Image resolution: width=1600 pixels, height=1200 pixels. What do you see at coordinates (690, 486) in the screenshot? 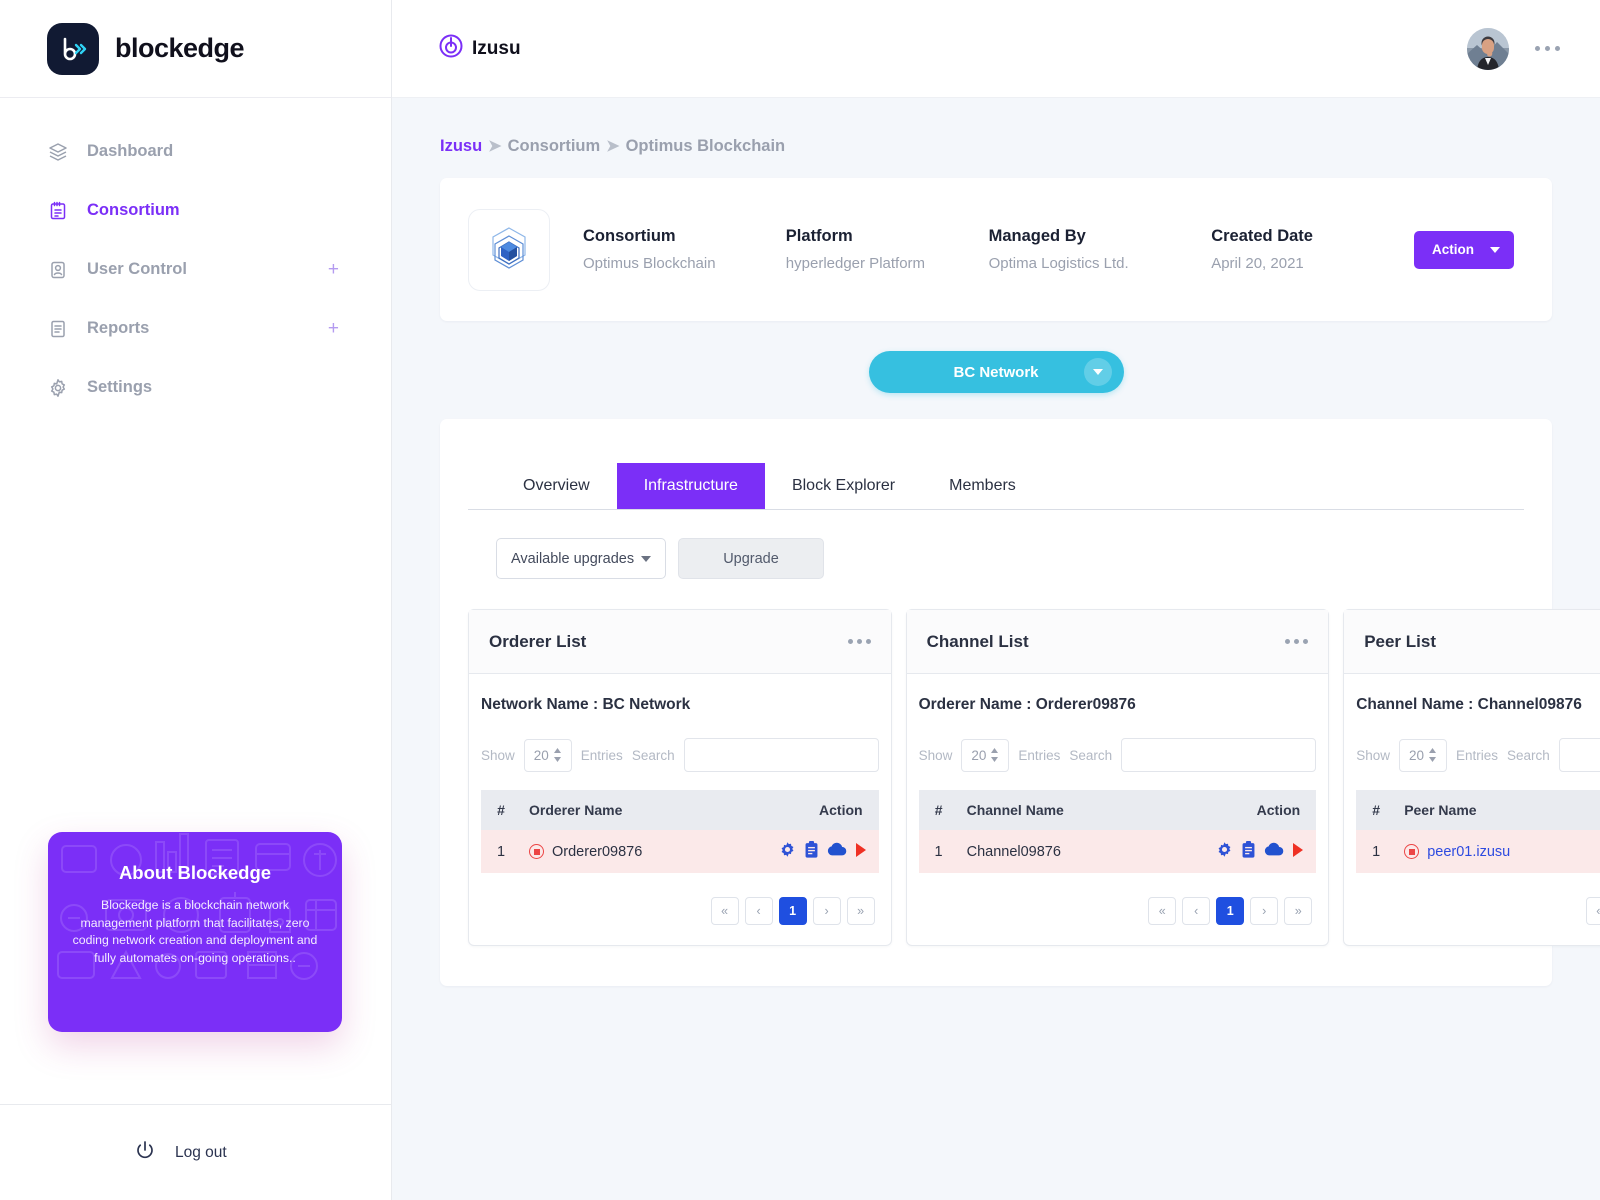
I see `tab-infrastructure: Infrastructure` at bounding box center [690, 486].